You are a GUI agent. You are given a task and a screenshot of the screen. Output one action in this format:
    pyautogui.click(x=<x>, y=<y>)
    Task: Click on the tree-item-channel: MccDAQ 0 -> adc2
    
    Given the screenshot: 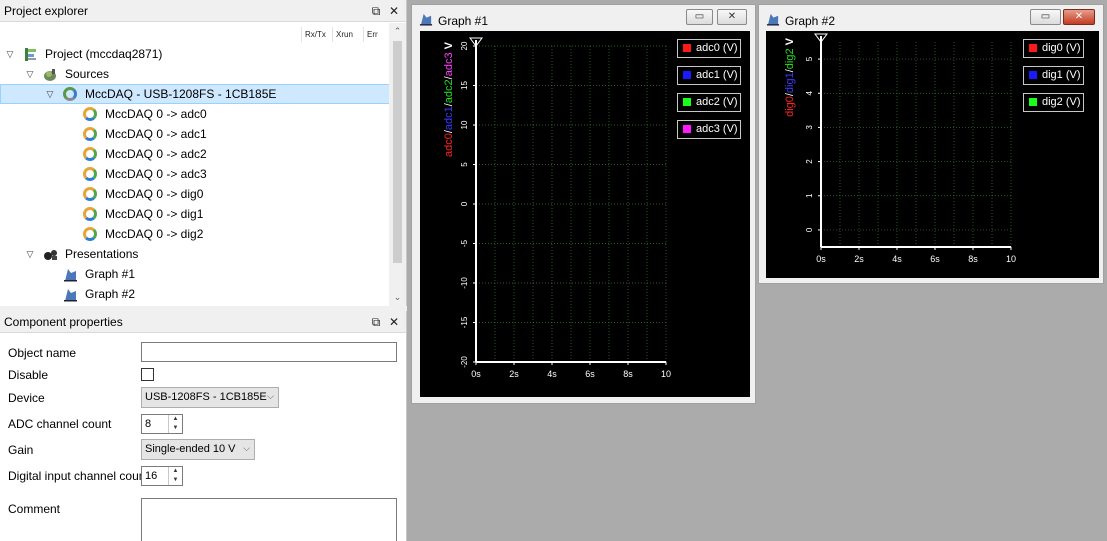 What is the action you would take?
    pyautogui.click(x=195, y=154)
    